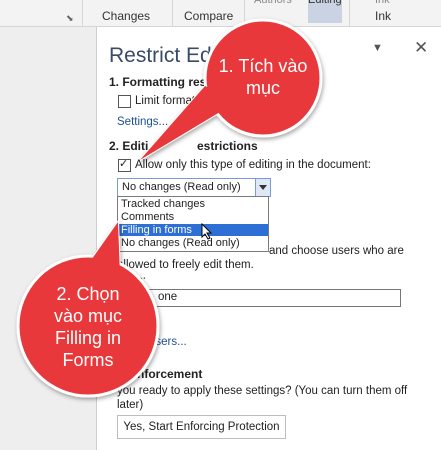  I want to click on everyone-label: one, so click(168, 297).